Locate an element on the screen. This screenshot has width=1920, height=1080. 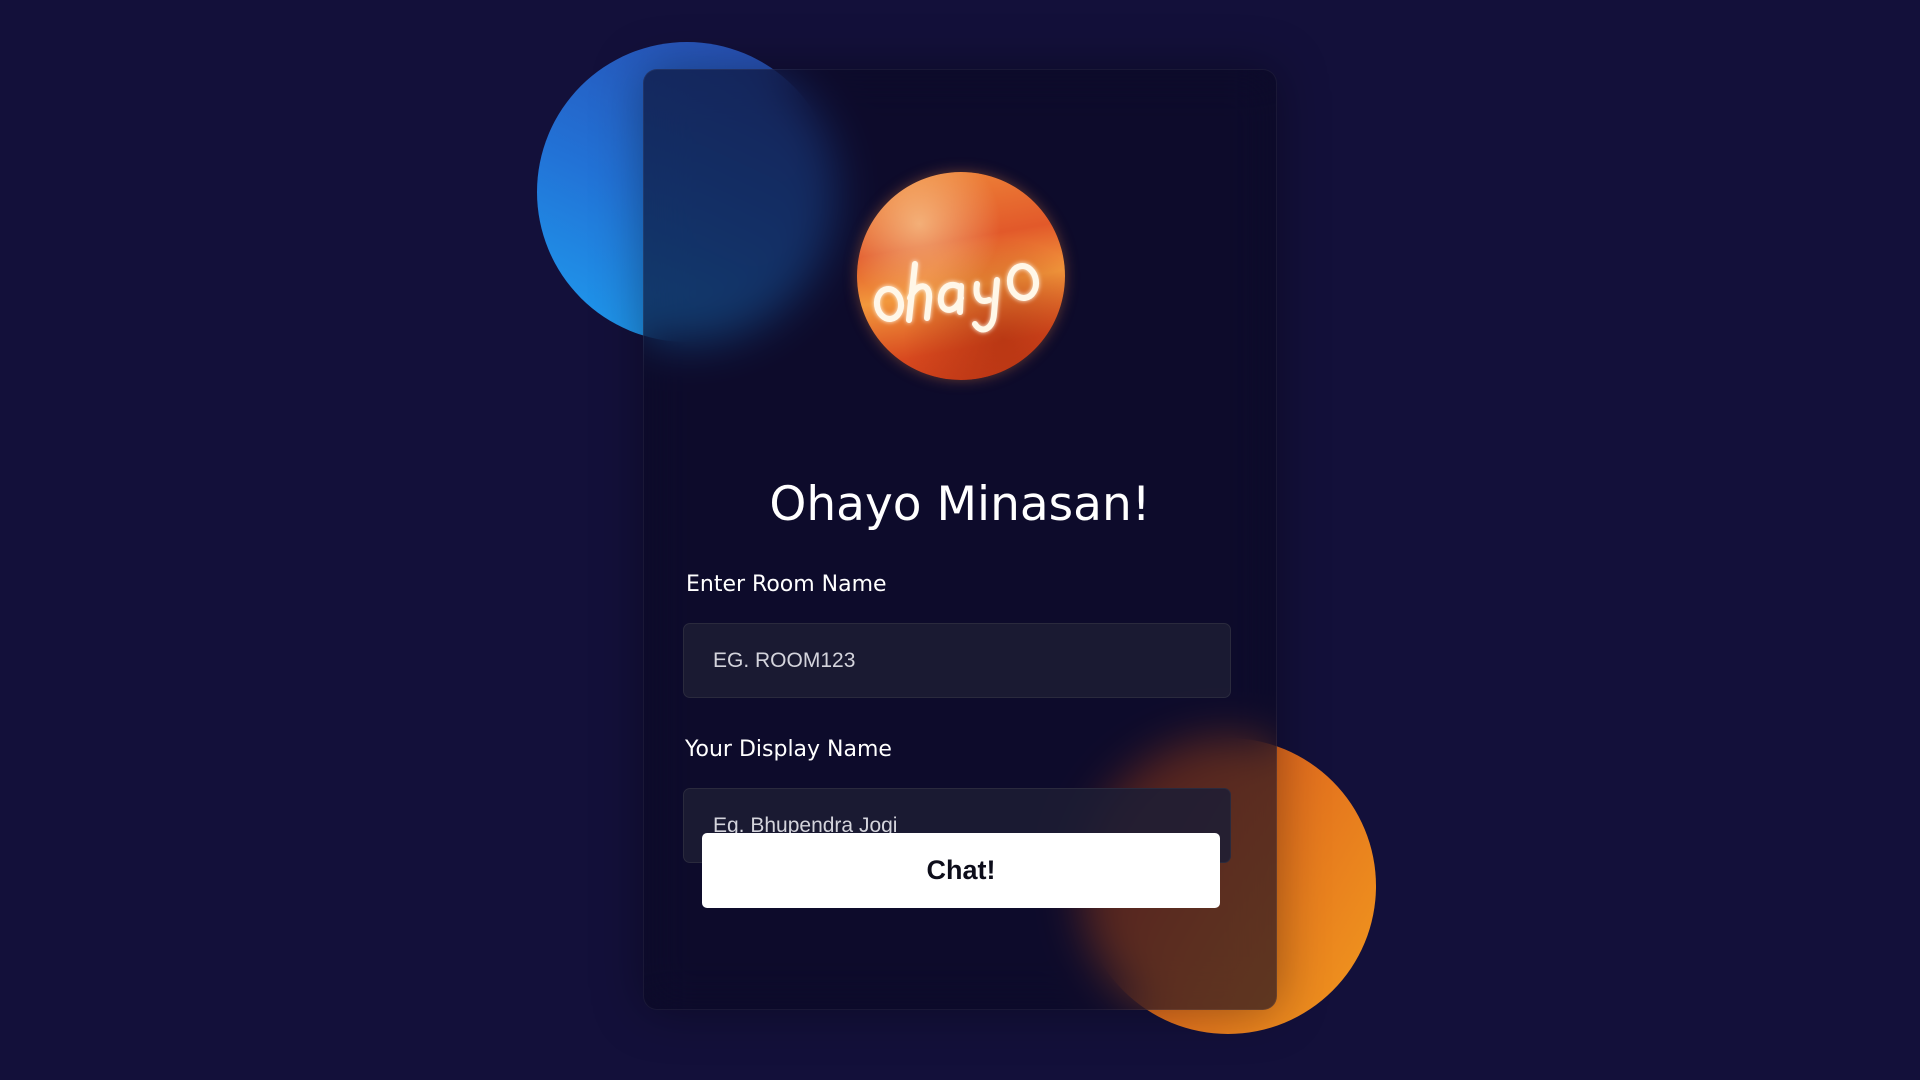
ohayo-logo is located at coordinates (961, 276).